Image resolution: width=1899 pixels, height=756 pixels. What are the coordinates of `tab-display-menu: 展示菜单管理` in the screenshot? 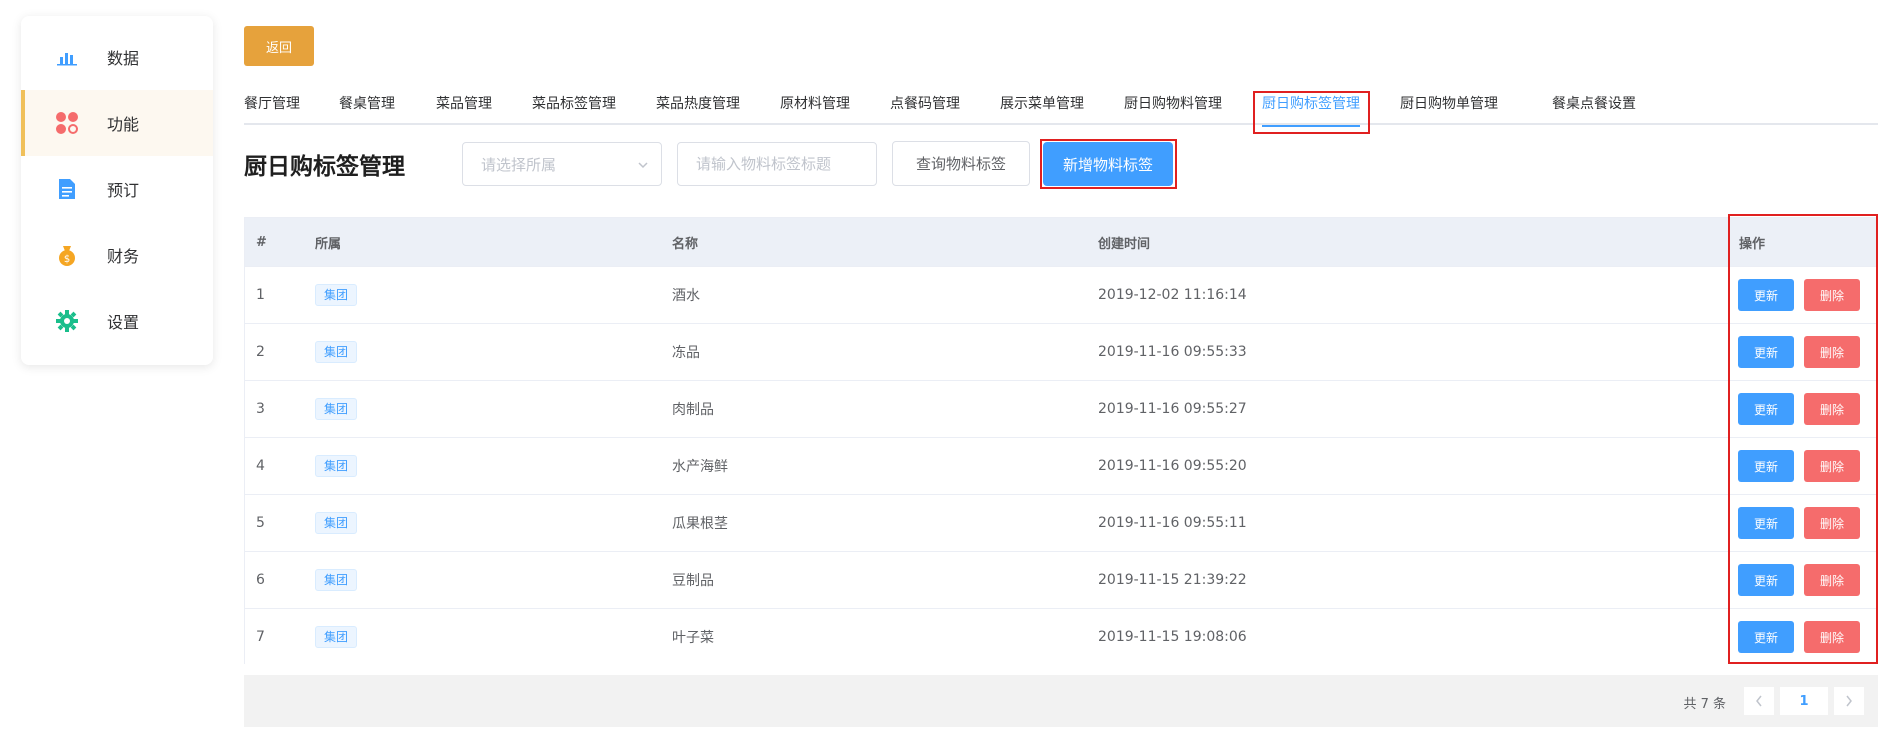 It's located at (1042, 107).